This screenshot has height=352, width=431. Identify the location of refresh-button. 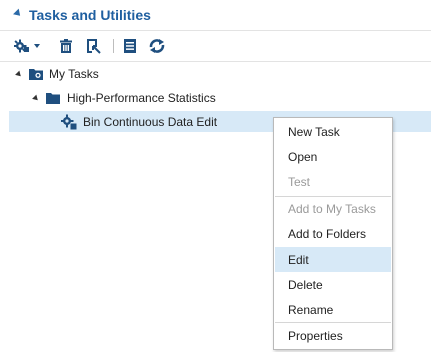
(157, 46).